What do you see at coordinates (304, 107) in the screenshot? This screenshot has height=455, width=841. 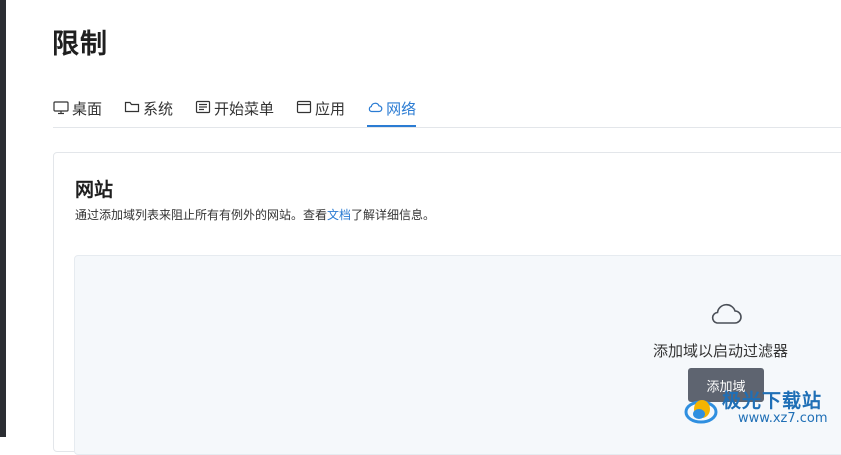 I see `app-window-icon` at bounding box center [304, 107].